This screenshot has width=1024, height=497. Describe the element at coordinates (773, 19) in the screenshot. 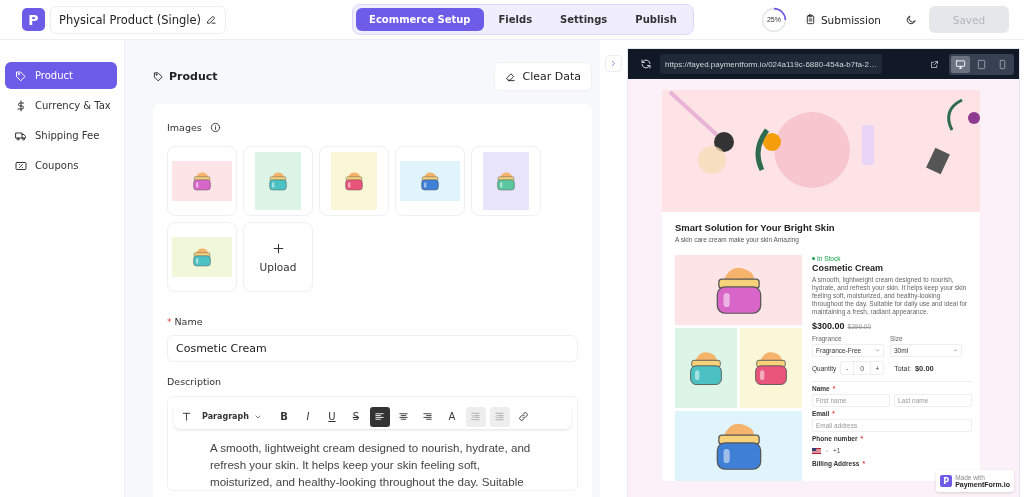

I see `progress-ring` at that location.